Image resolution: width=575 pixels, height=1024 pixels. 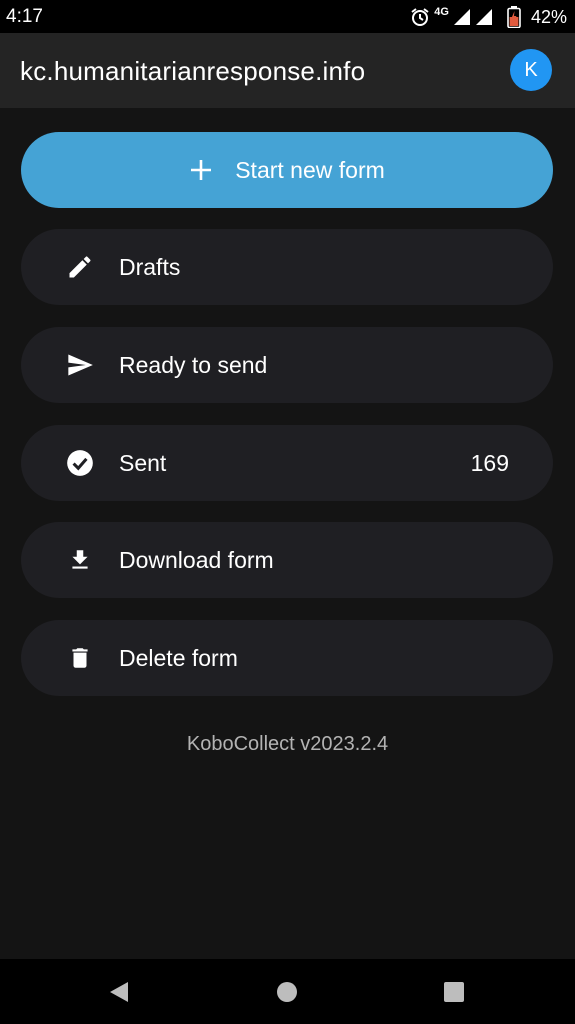 What do you see at coordinates (461, 17) in the screenshot?
I see `signal-icon` at bounding box center [461, 17].